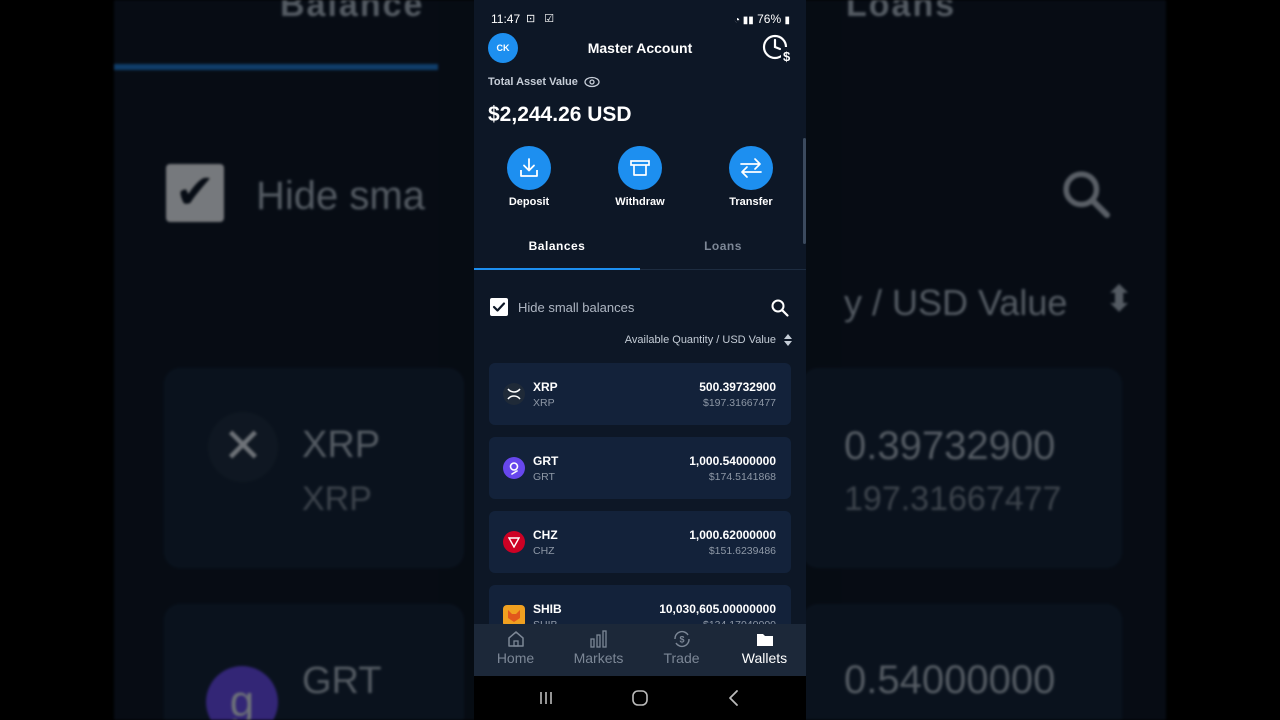 The height and width of the screenshot is (720, 1280). I want to click on backdrop-xrp-usd: 197.31667477, so click(953, 499).